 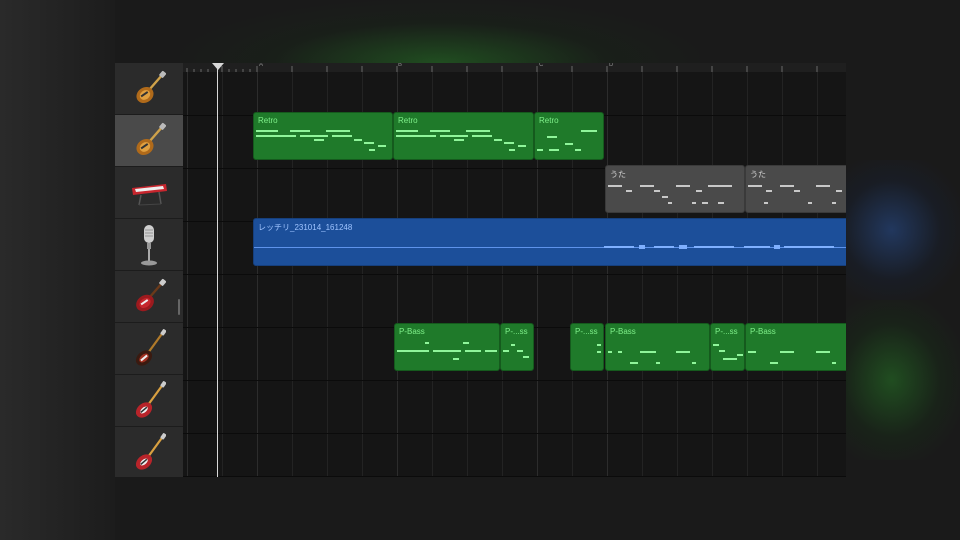 I want to click on ruler-marker-b: B, so click(x=400, y=65).